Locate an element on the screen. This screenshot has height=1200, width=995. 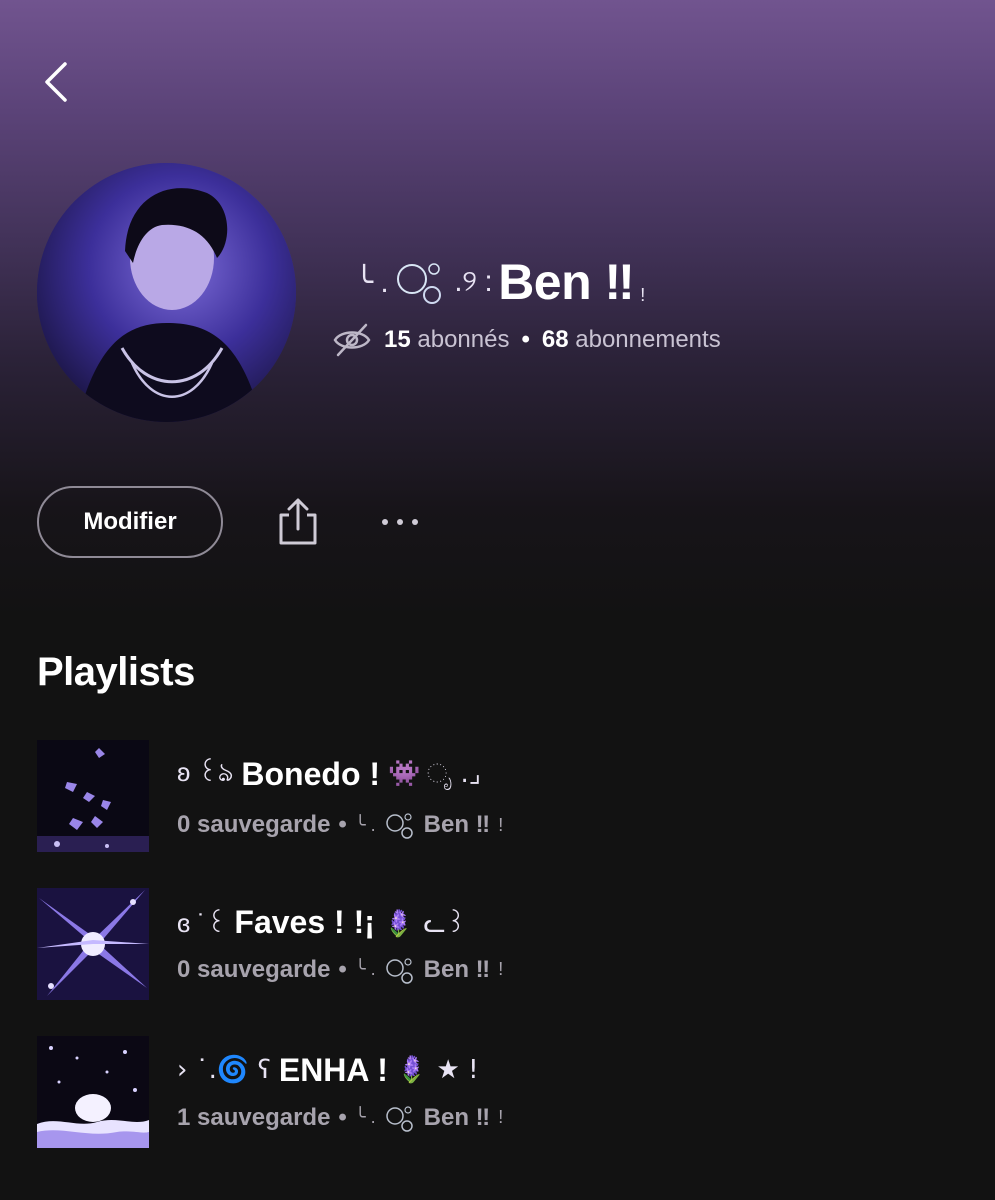
profile-actions: Modifier is located at coordinates (231, 522).